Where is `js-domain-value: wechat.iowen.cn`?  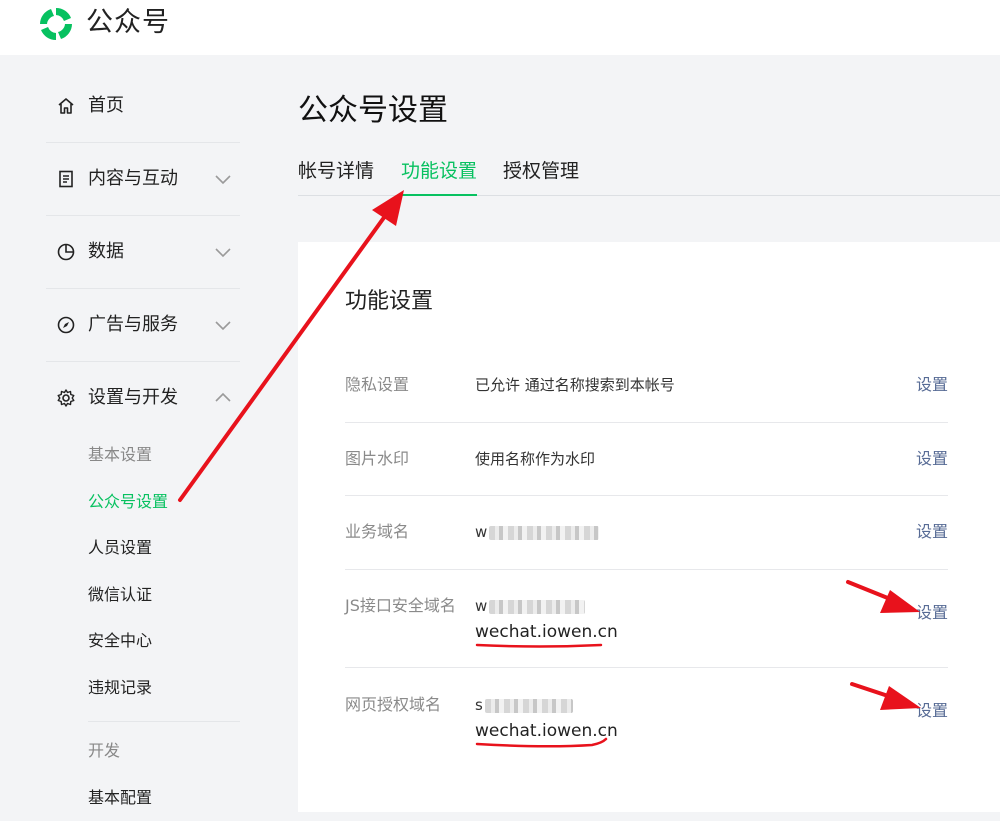
js-domain-value: wechat.iowen.cn is located at coordinates (546, 632).